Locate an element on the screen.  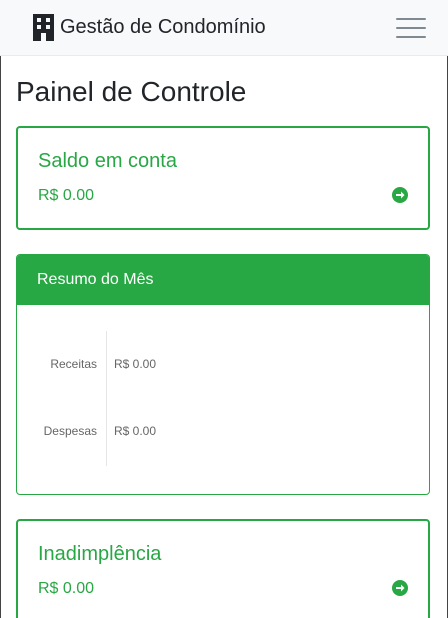
defaults-card-value: R$ 0.00 is located at coordinates (66, 588).